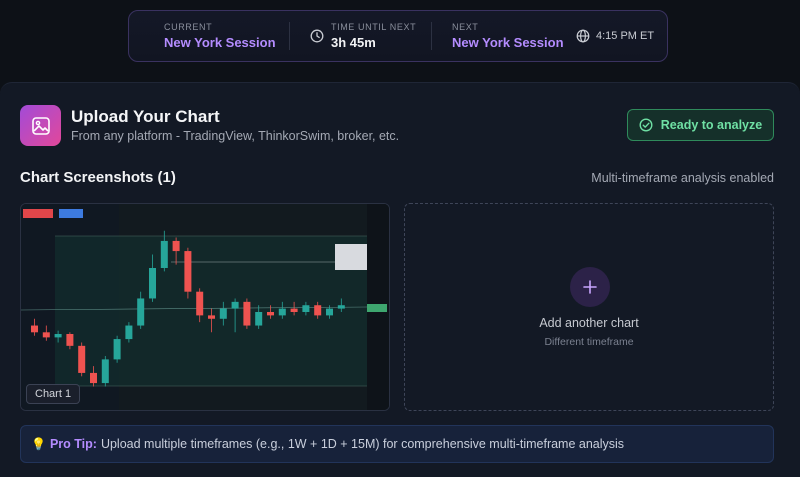 The image size is (800, 477). I want to click on next-session-label: NEXT, so click(465, 27).